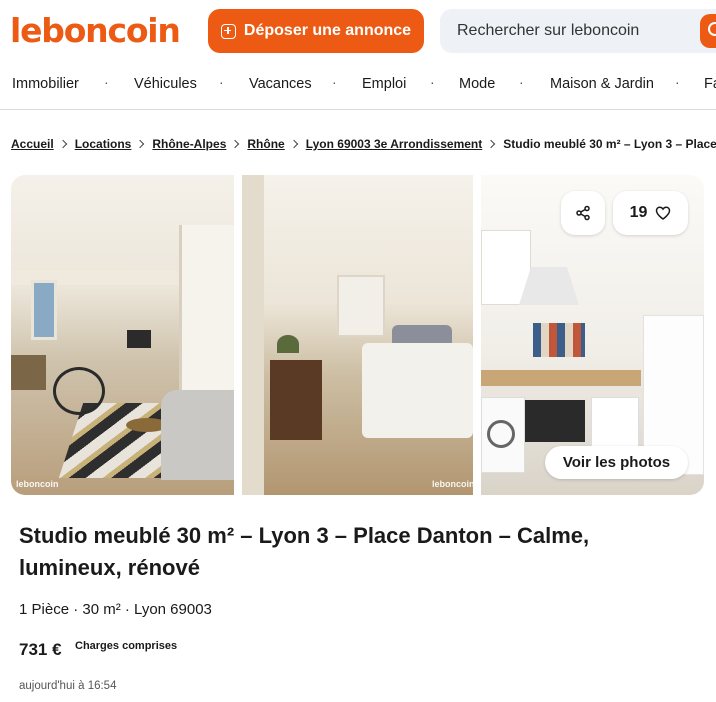  Describe the element at coordinates (559, 340) in the screenshot. I see `tiles` at that location.